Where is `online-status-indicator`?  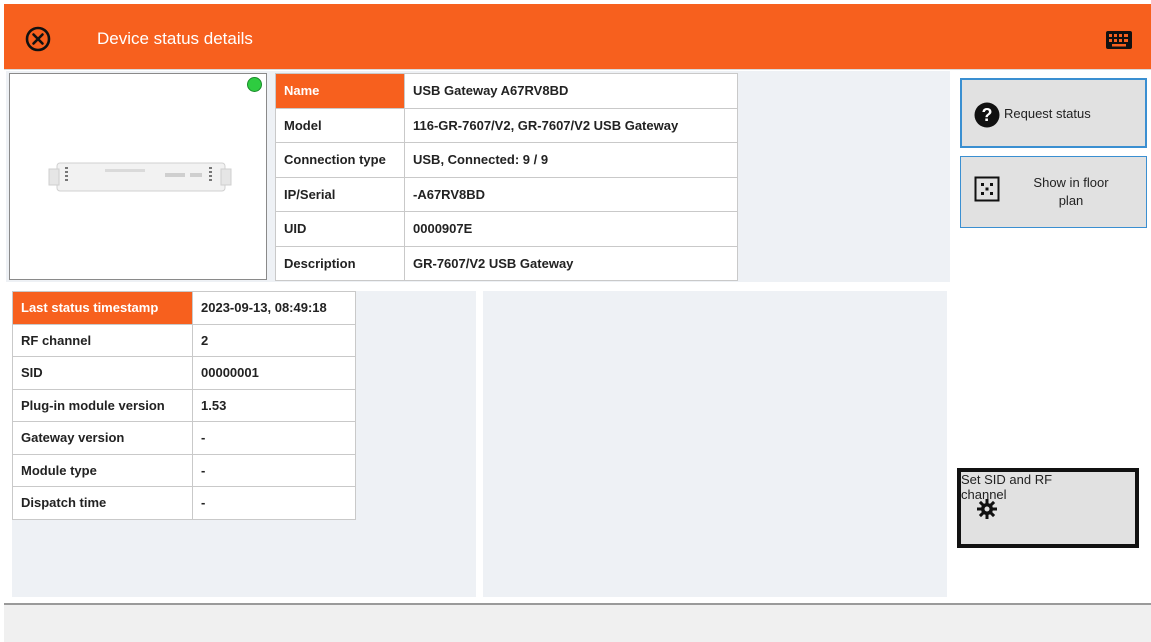
online-status-indicator is located at coordinates (254, 84).